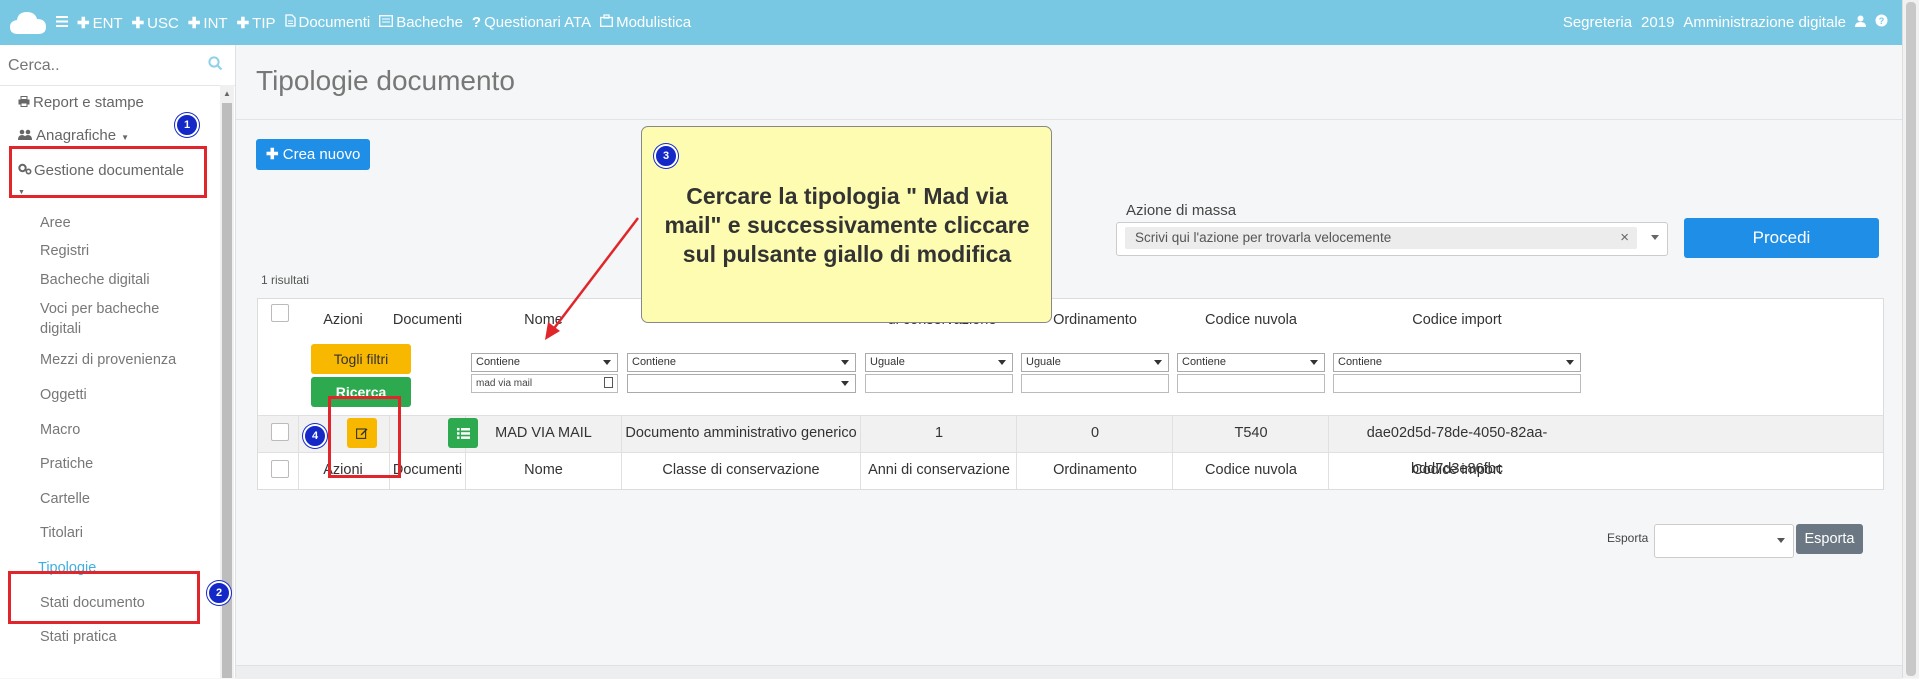  I want to click on annotation-arrow-layer, so click(592, 278).